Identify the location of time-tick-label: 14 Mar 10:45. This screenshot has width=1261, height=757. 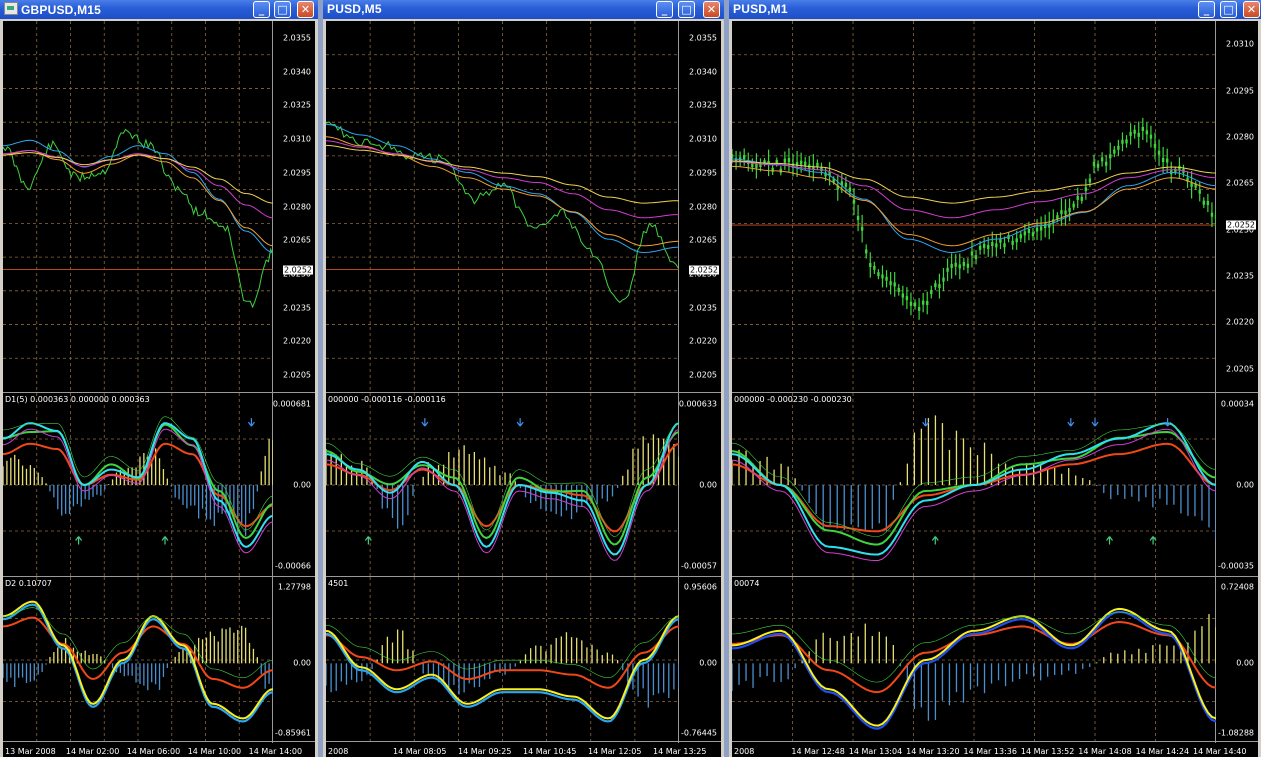
(550, 751).